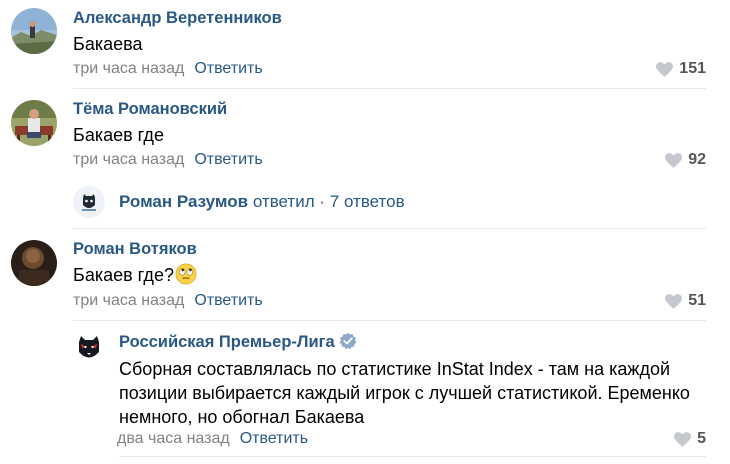  I want to click on reply-meta: два часа назад Ответить, so click(212, 439).